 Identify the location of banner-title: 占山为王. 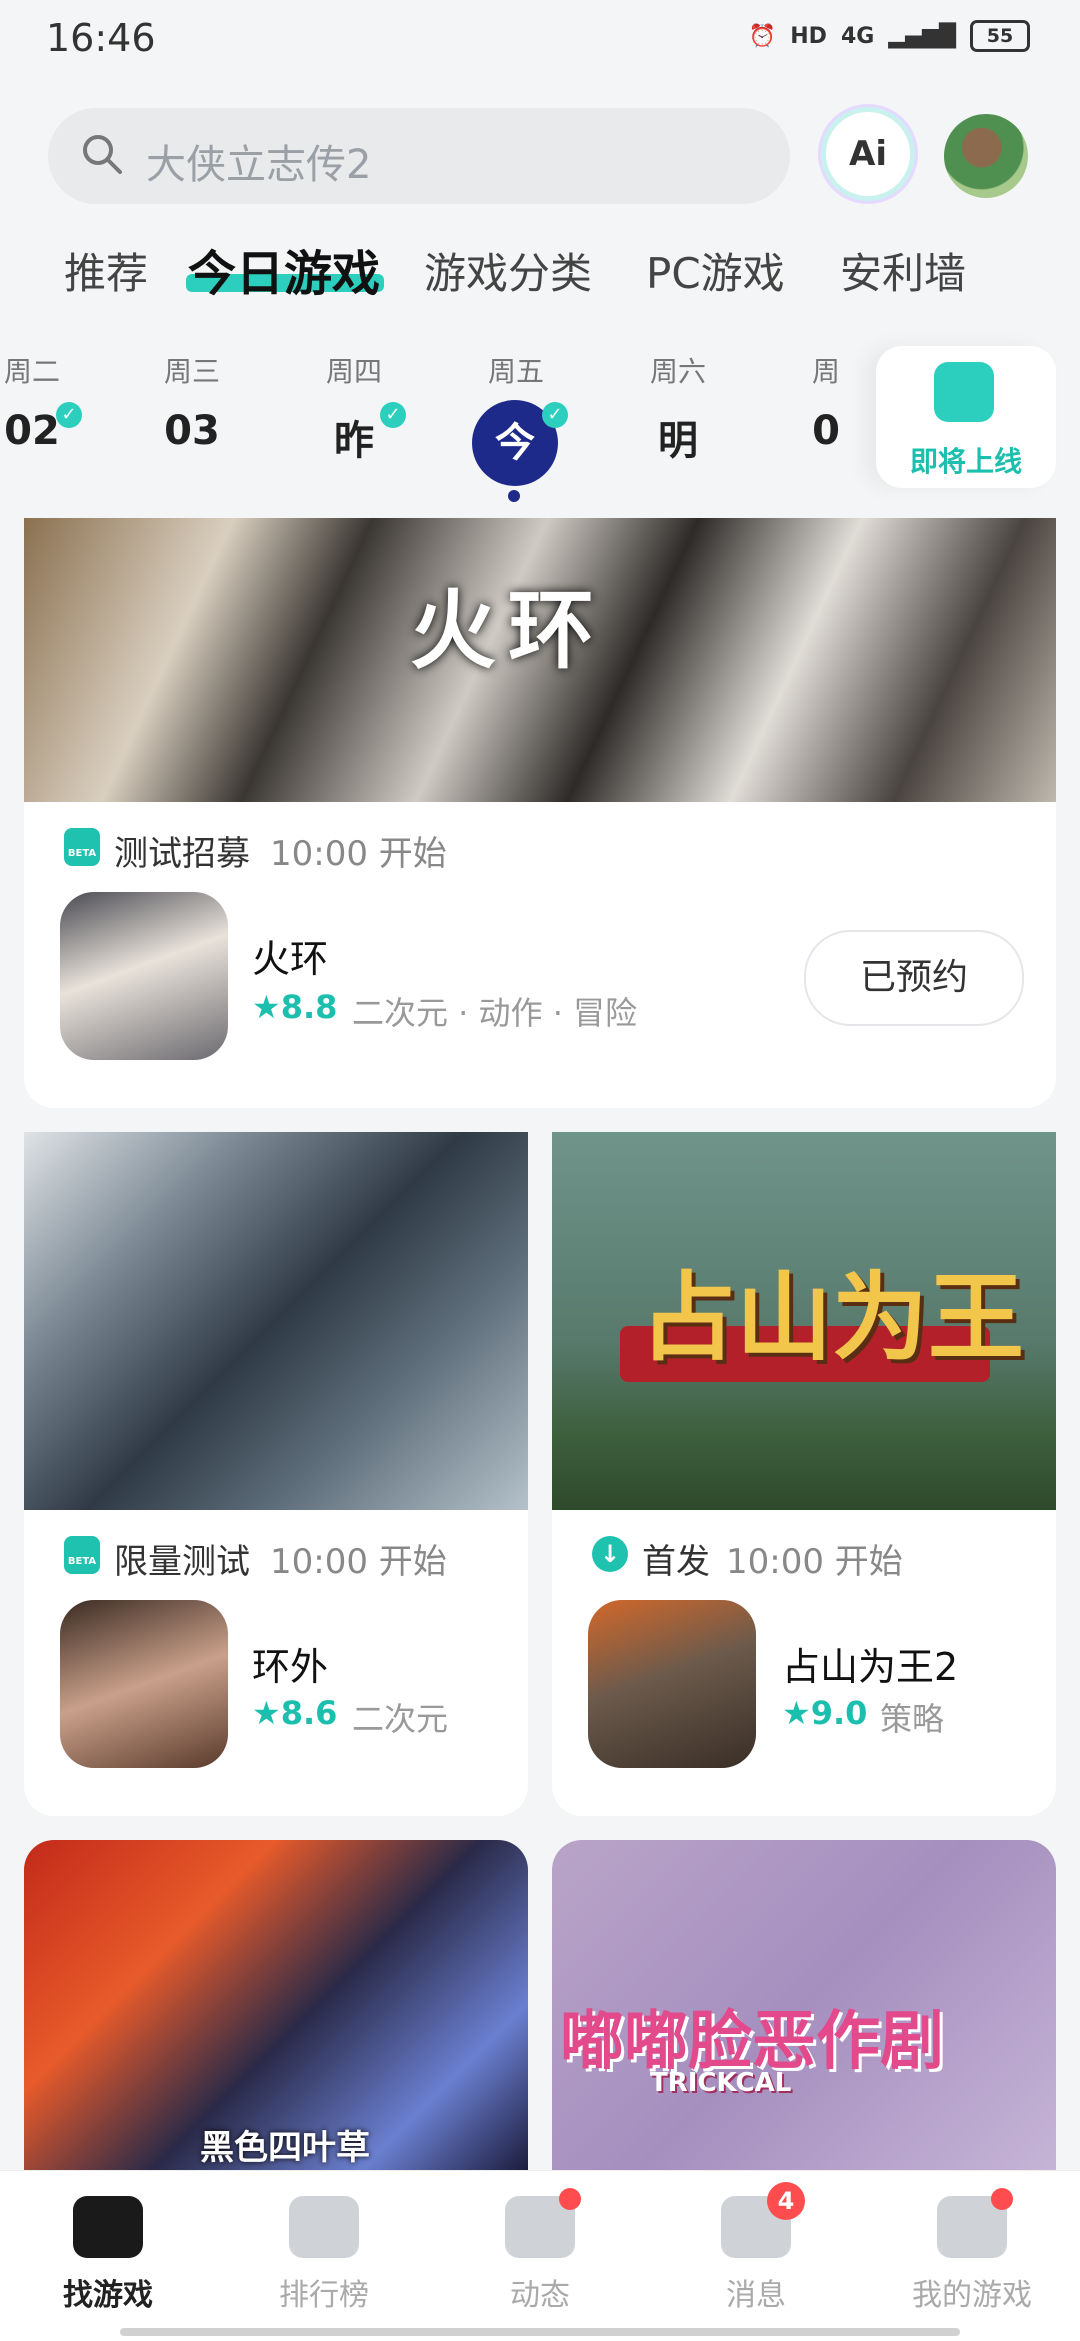
(832, 1318).